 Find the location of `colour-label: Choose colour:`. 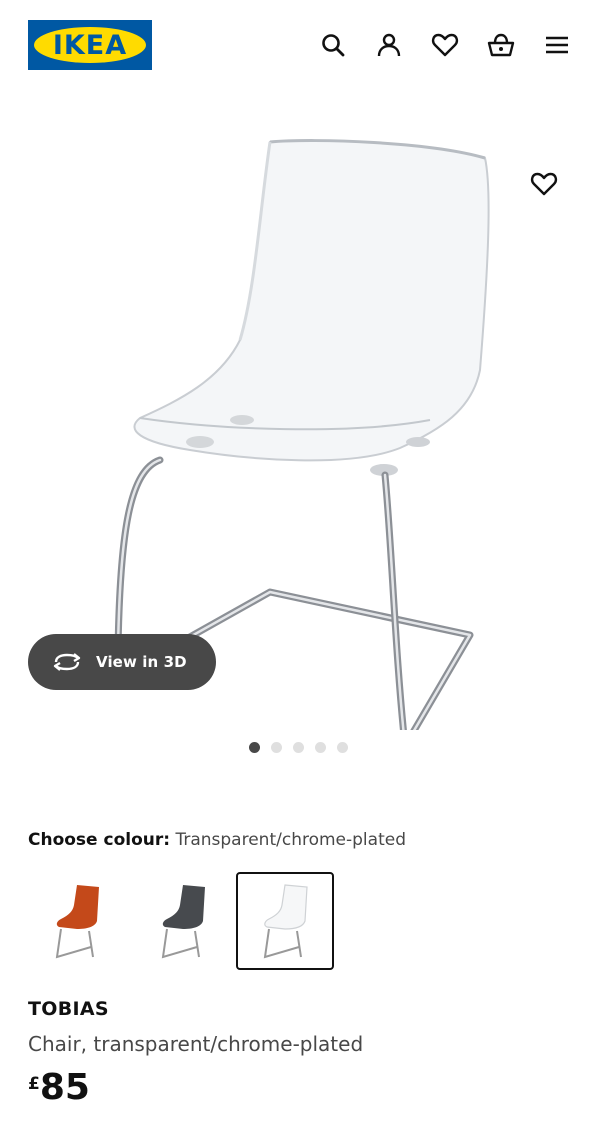

colour-label: Choose colour: is located at coordinates (99, 840).